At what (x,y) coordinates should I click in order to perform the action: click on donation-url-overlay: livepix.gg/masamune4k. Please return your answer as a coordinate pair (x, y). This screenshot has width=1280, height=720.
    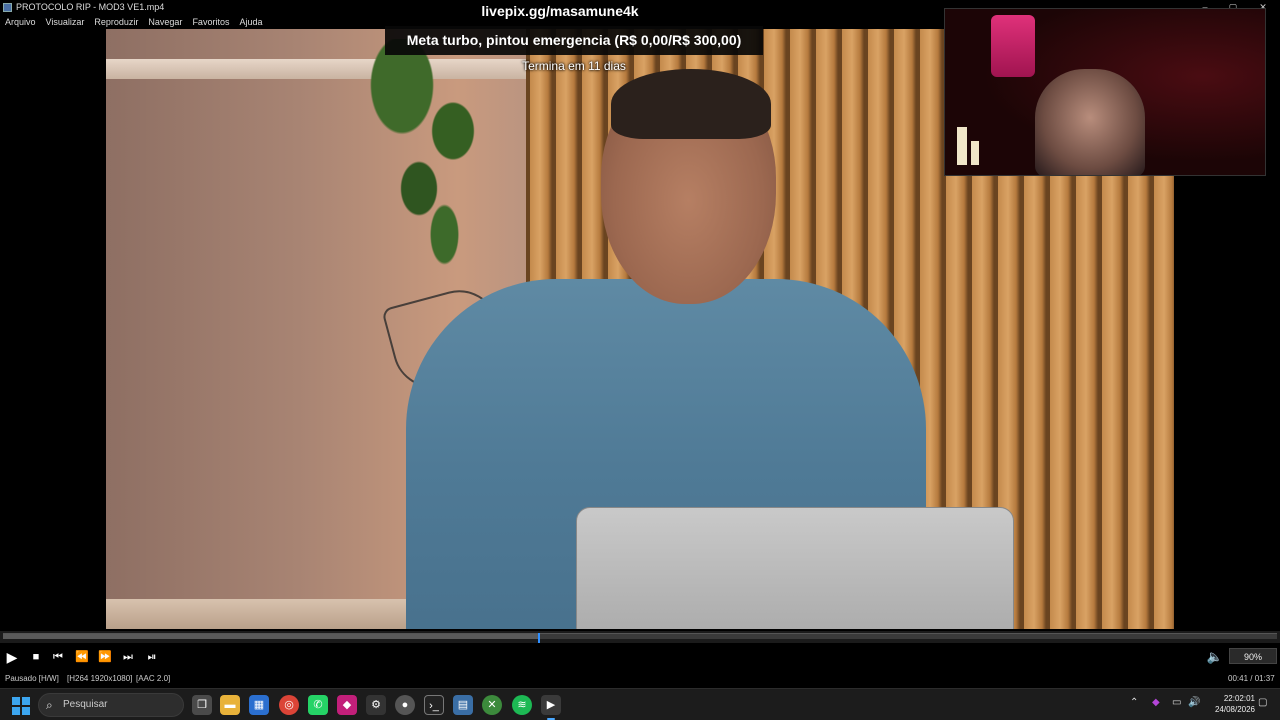
    Looking at the image, I should click on (560, 11).